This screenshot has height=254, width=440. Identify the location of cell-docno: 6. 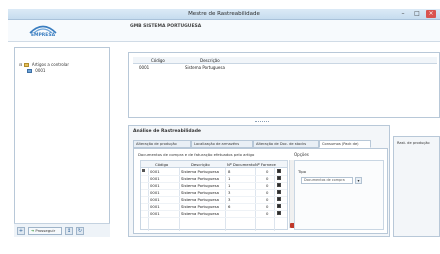
(229, 206).